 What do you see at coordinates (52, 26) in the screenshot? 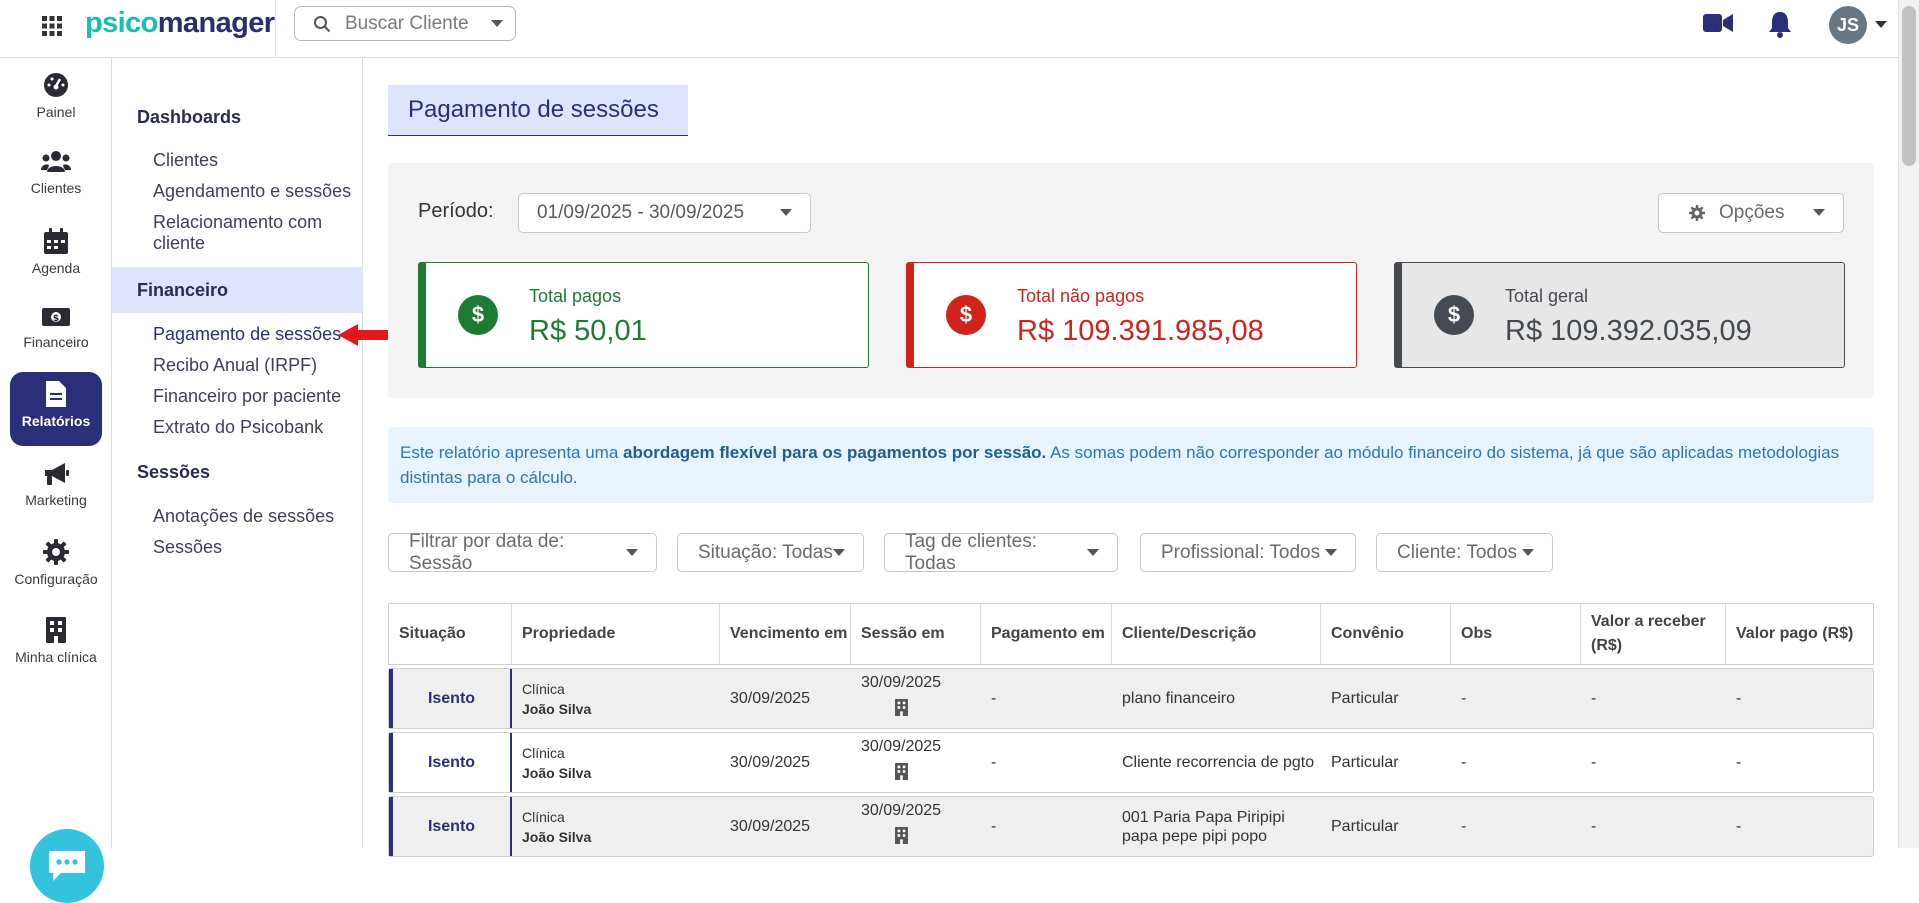
I see `apps-grid-icon` at bounding box center [52, 26].